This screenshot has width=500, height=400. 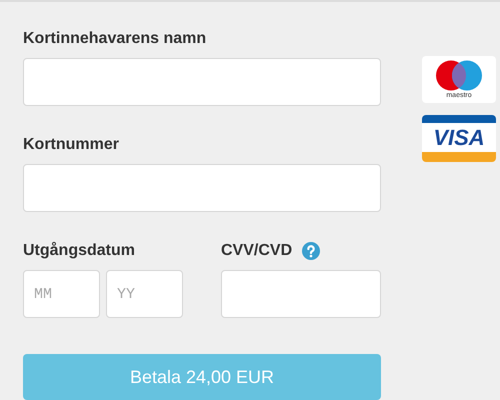 I want to click on field-label: CVV/CVD, so click(x=256, y=251).